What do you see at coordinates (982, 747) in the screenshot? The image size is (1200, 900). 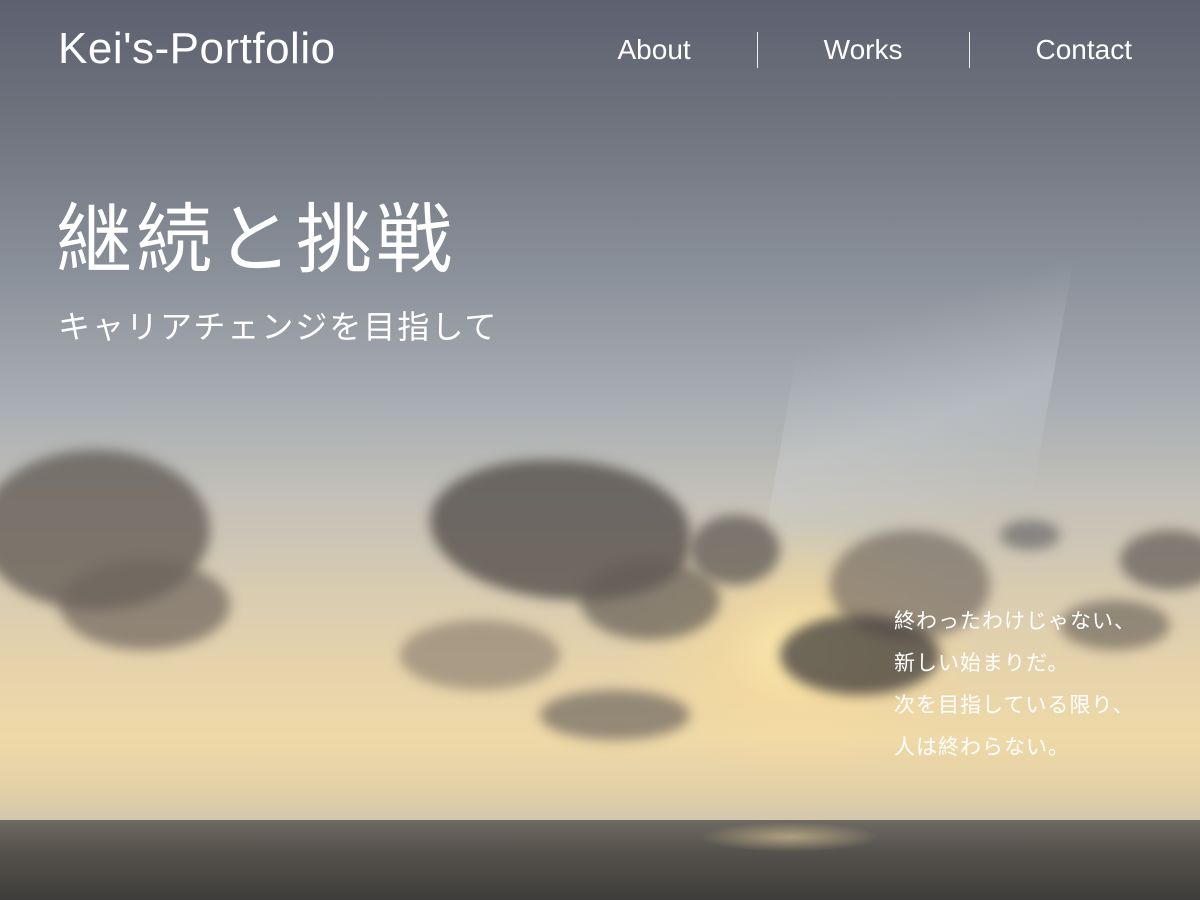 I see `poem-line: 人は終わらない。` at bounding box center [982, 747].